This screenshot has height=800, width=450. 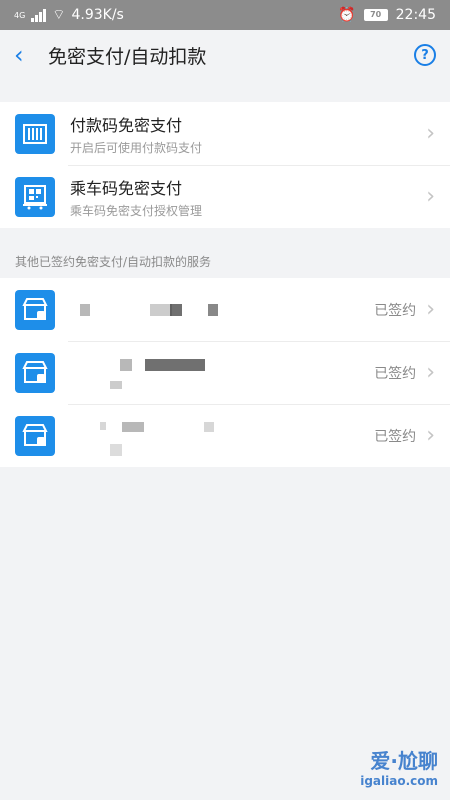 I want to click on item-subtitle: 乘车码免密支付授权管理, so click(x=136, y=210).